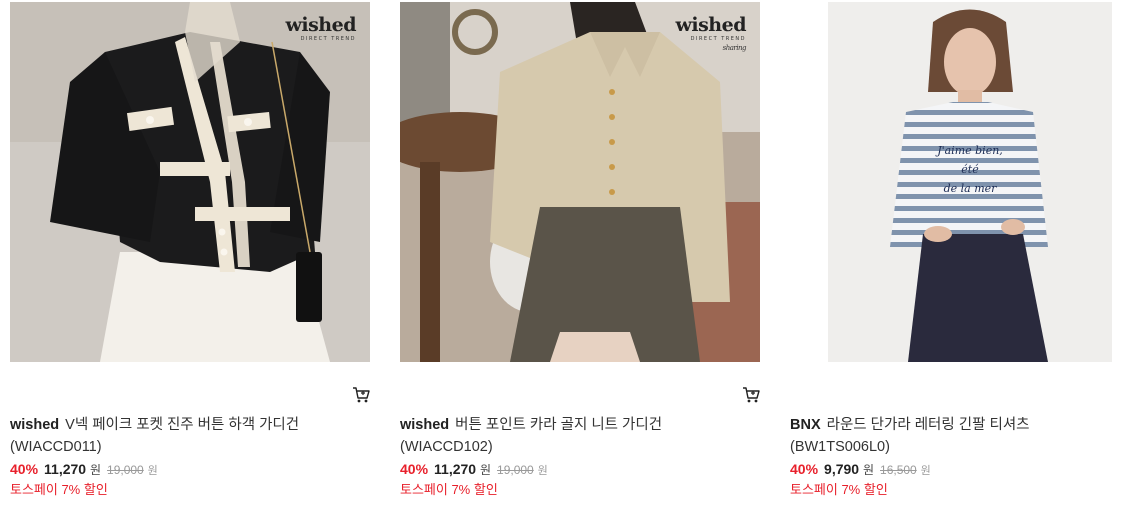  What do you see at coordinates (971, 188) in the screenshot?
I see `shirt-print-line-3: de la mer` at bounding box center [971, 188].